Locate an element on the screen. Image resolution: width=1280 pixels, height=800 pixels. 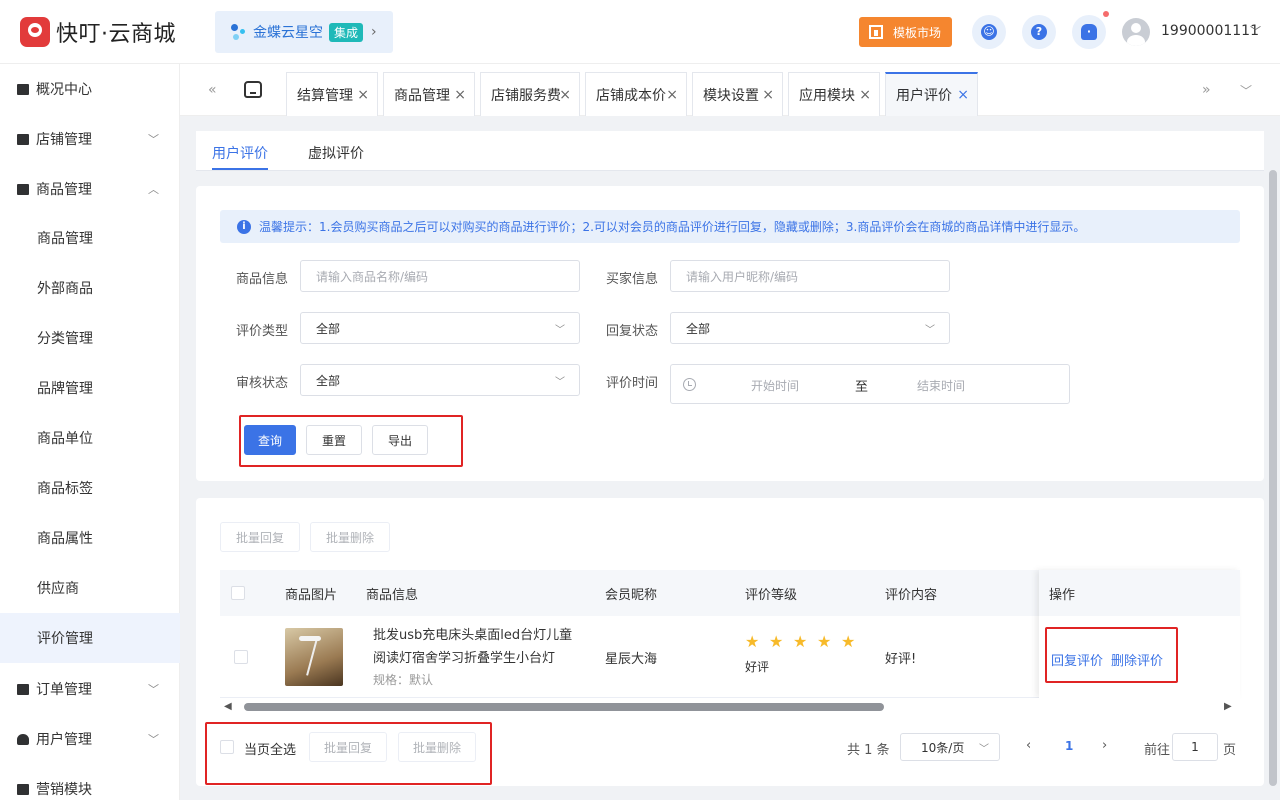
kingdee-integration-badge: 金蝶云星空 集成 › is located at coordinates (304, 32).